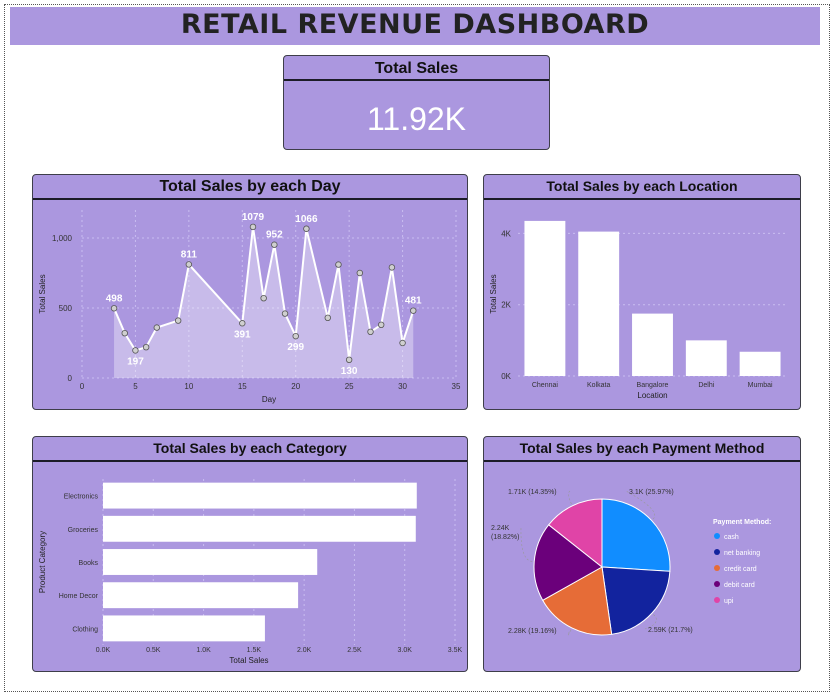 This screenshot has width=840, height=698. Describe the element at coordinates (651, 492) in the screenshot. I see `pie-data-label: 3.1K (25.97%)` at that location.